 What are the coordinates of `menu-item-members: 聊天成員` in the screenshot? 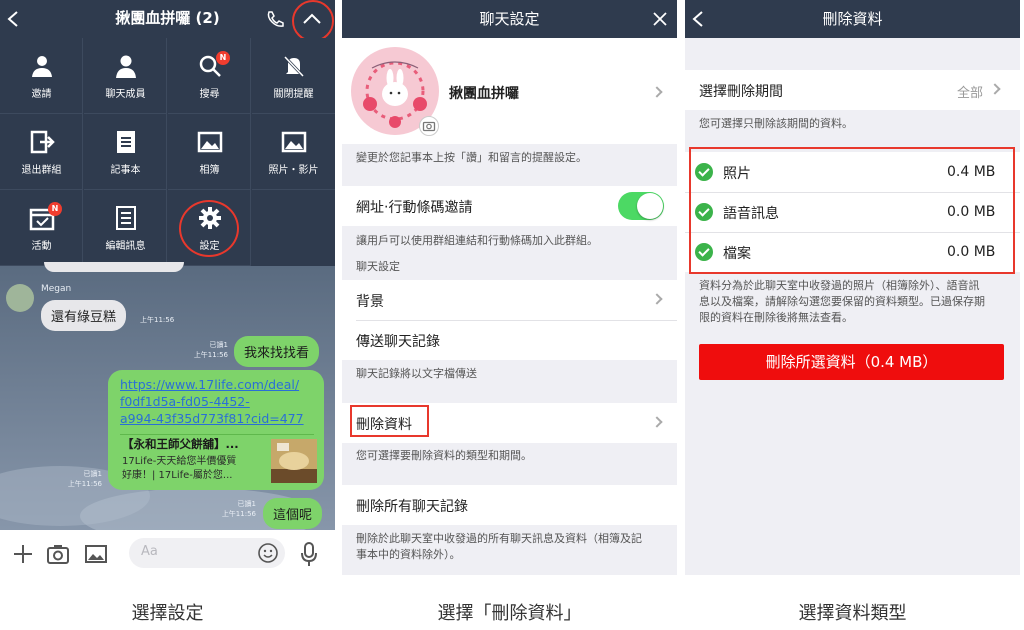 It's located at (125, 76).